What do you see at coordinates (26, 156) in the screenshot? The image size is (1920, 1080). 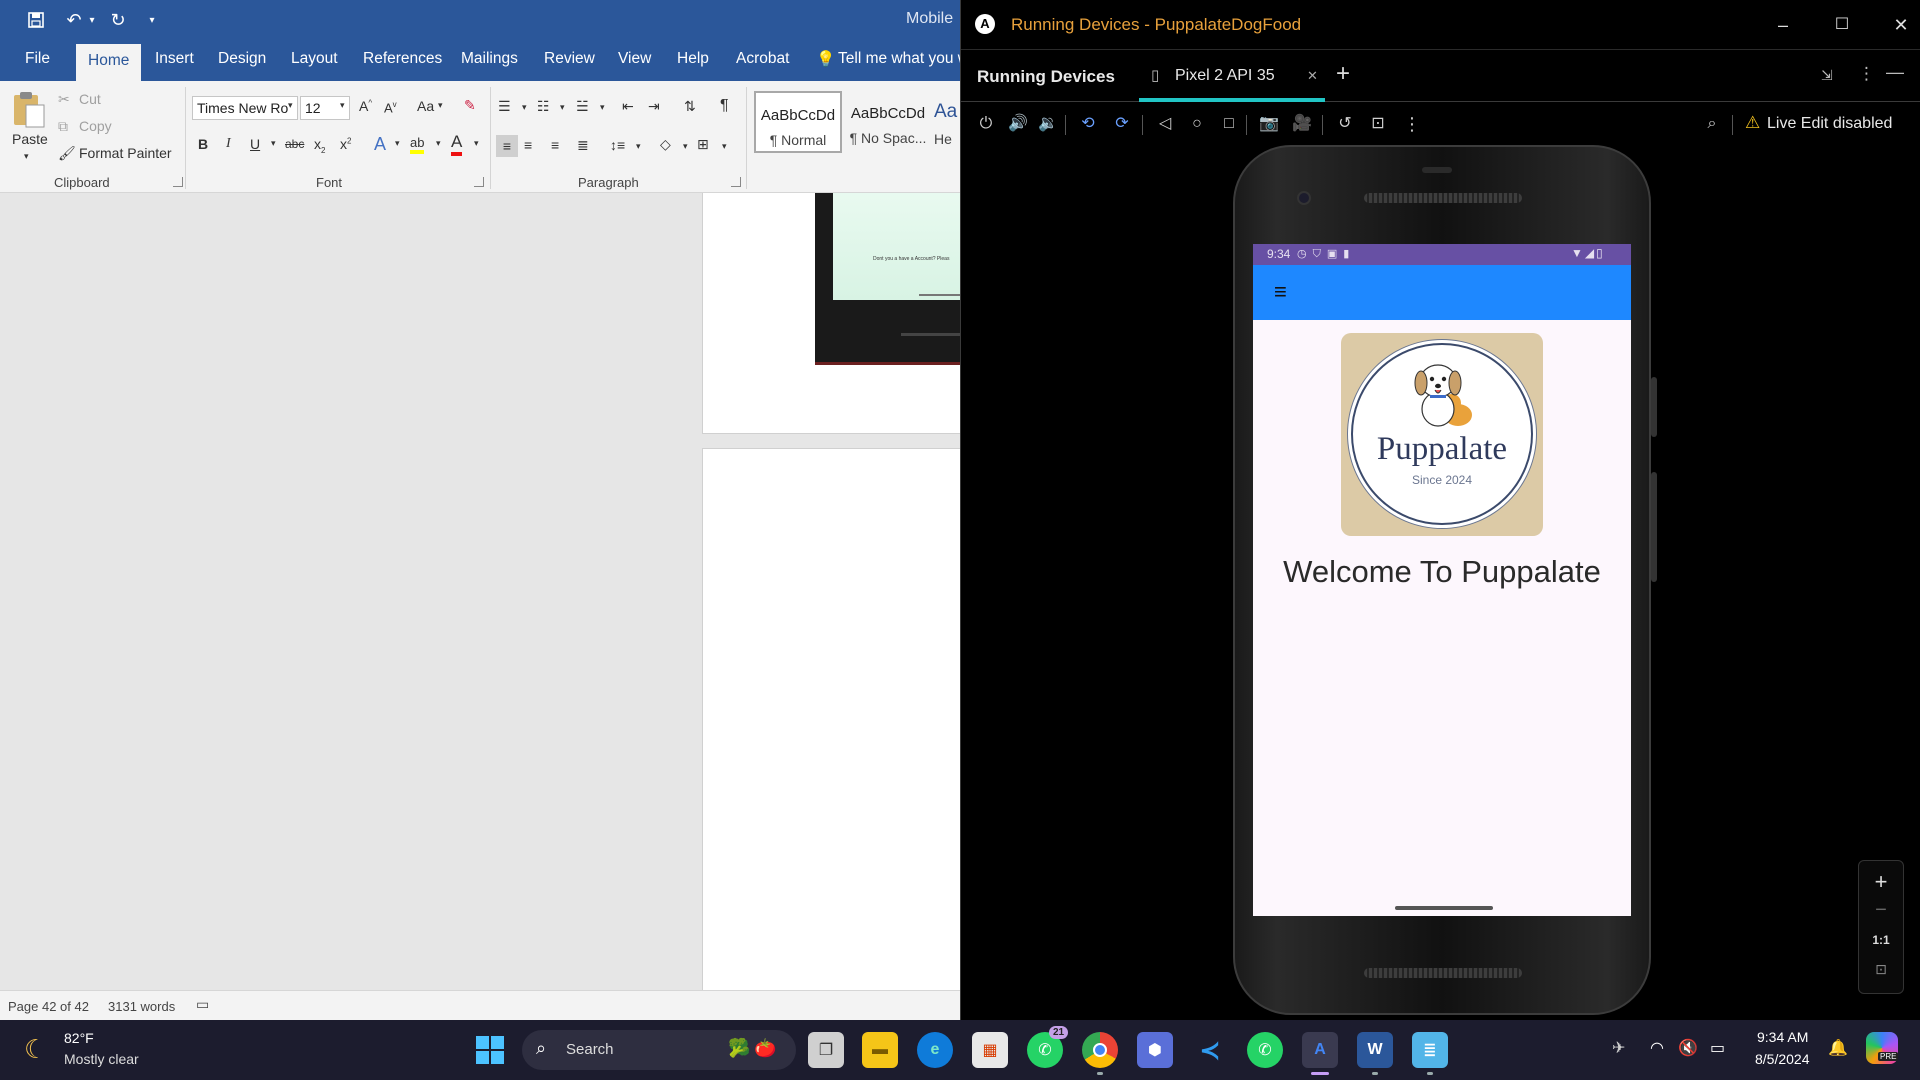 I see `paste-dropdown-icon: ▾` at bounding box center [26, 156].